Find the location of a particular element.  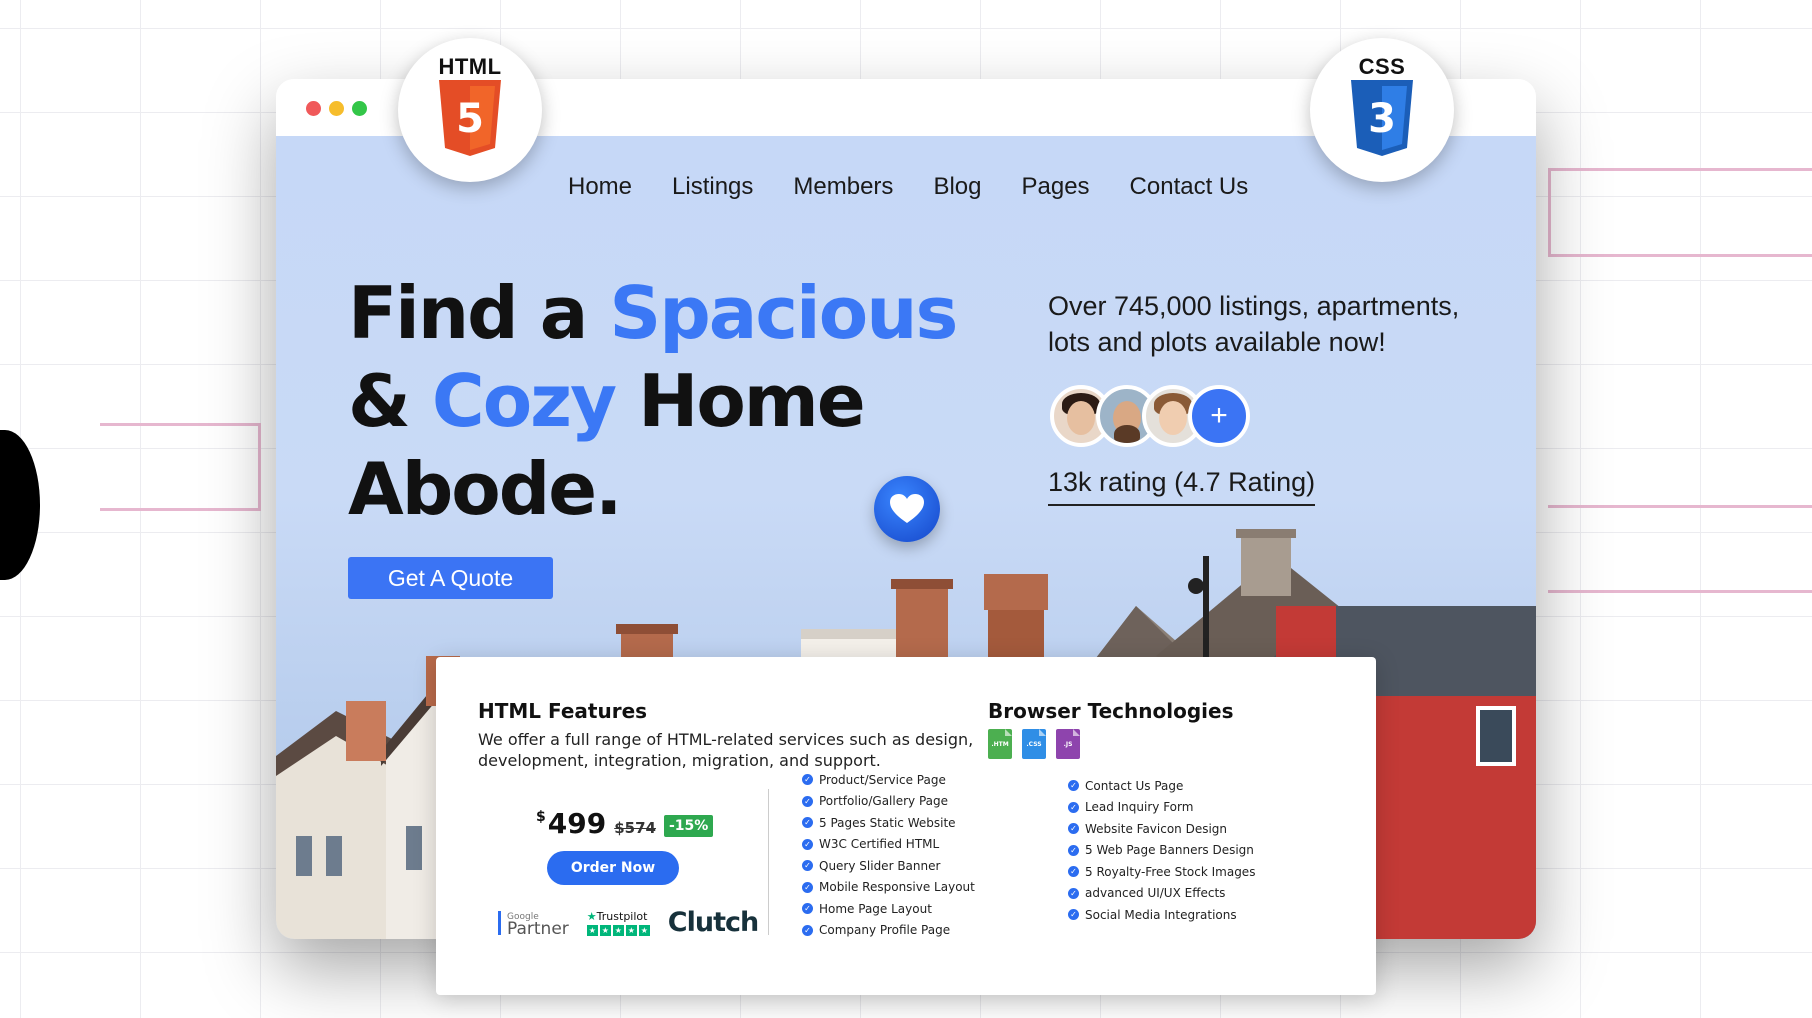

html5-badge: HTML 5 is located at coordinates (470, 110).